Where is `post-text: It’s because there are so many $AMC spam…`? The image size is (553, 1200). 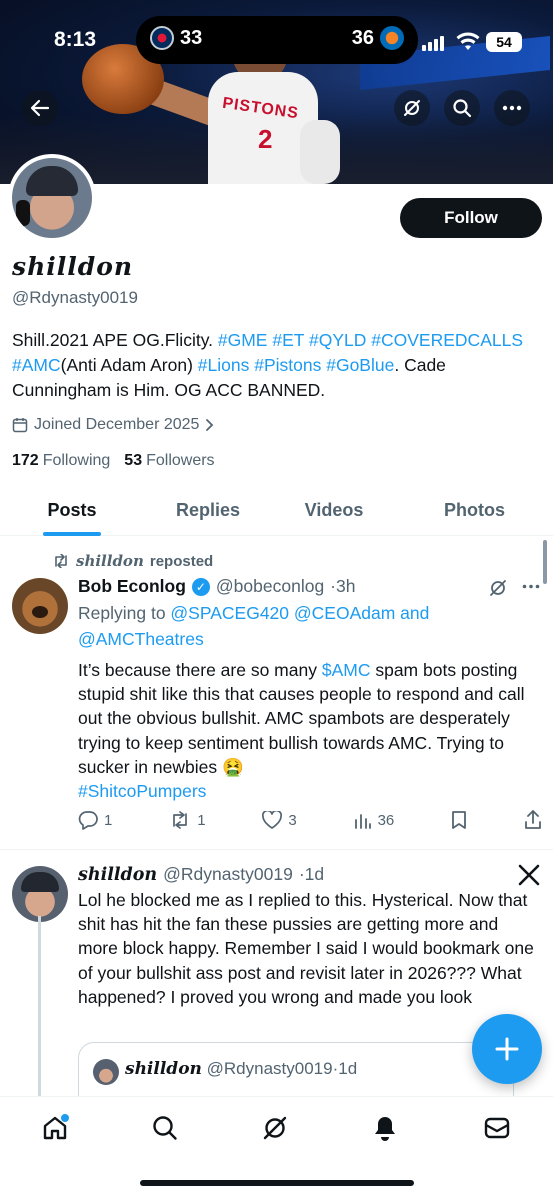
post-text: It’s because there are so many $AMC spam… is located at coordinates (309, 730).